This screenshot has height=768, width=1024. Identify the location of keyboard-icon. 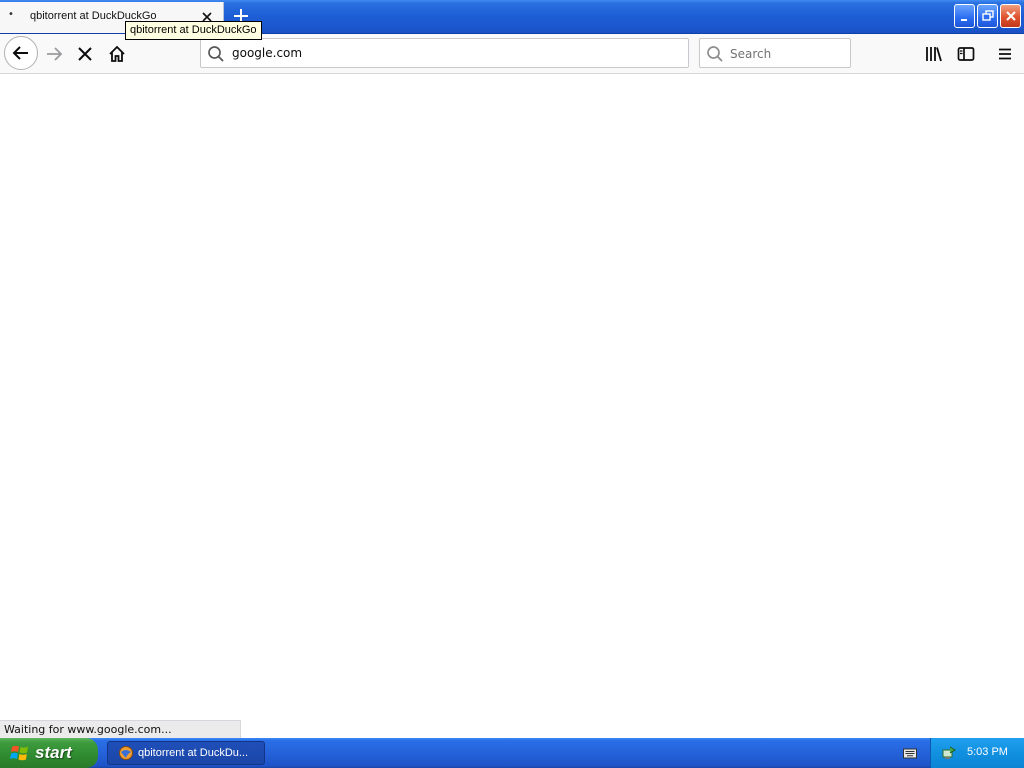
(910, 753).